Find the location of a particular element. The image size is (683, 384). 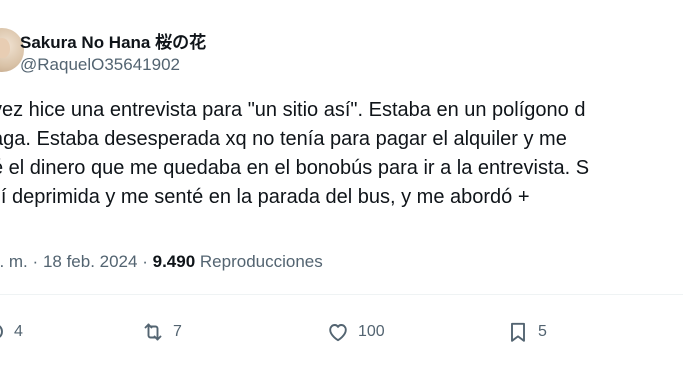

views-count: 9.490 is located at coordinates (174, 261).